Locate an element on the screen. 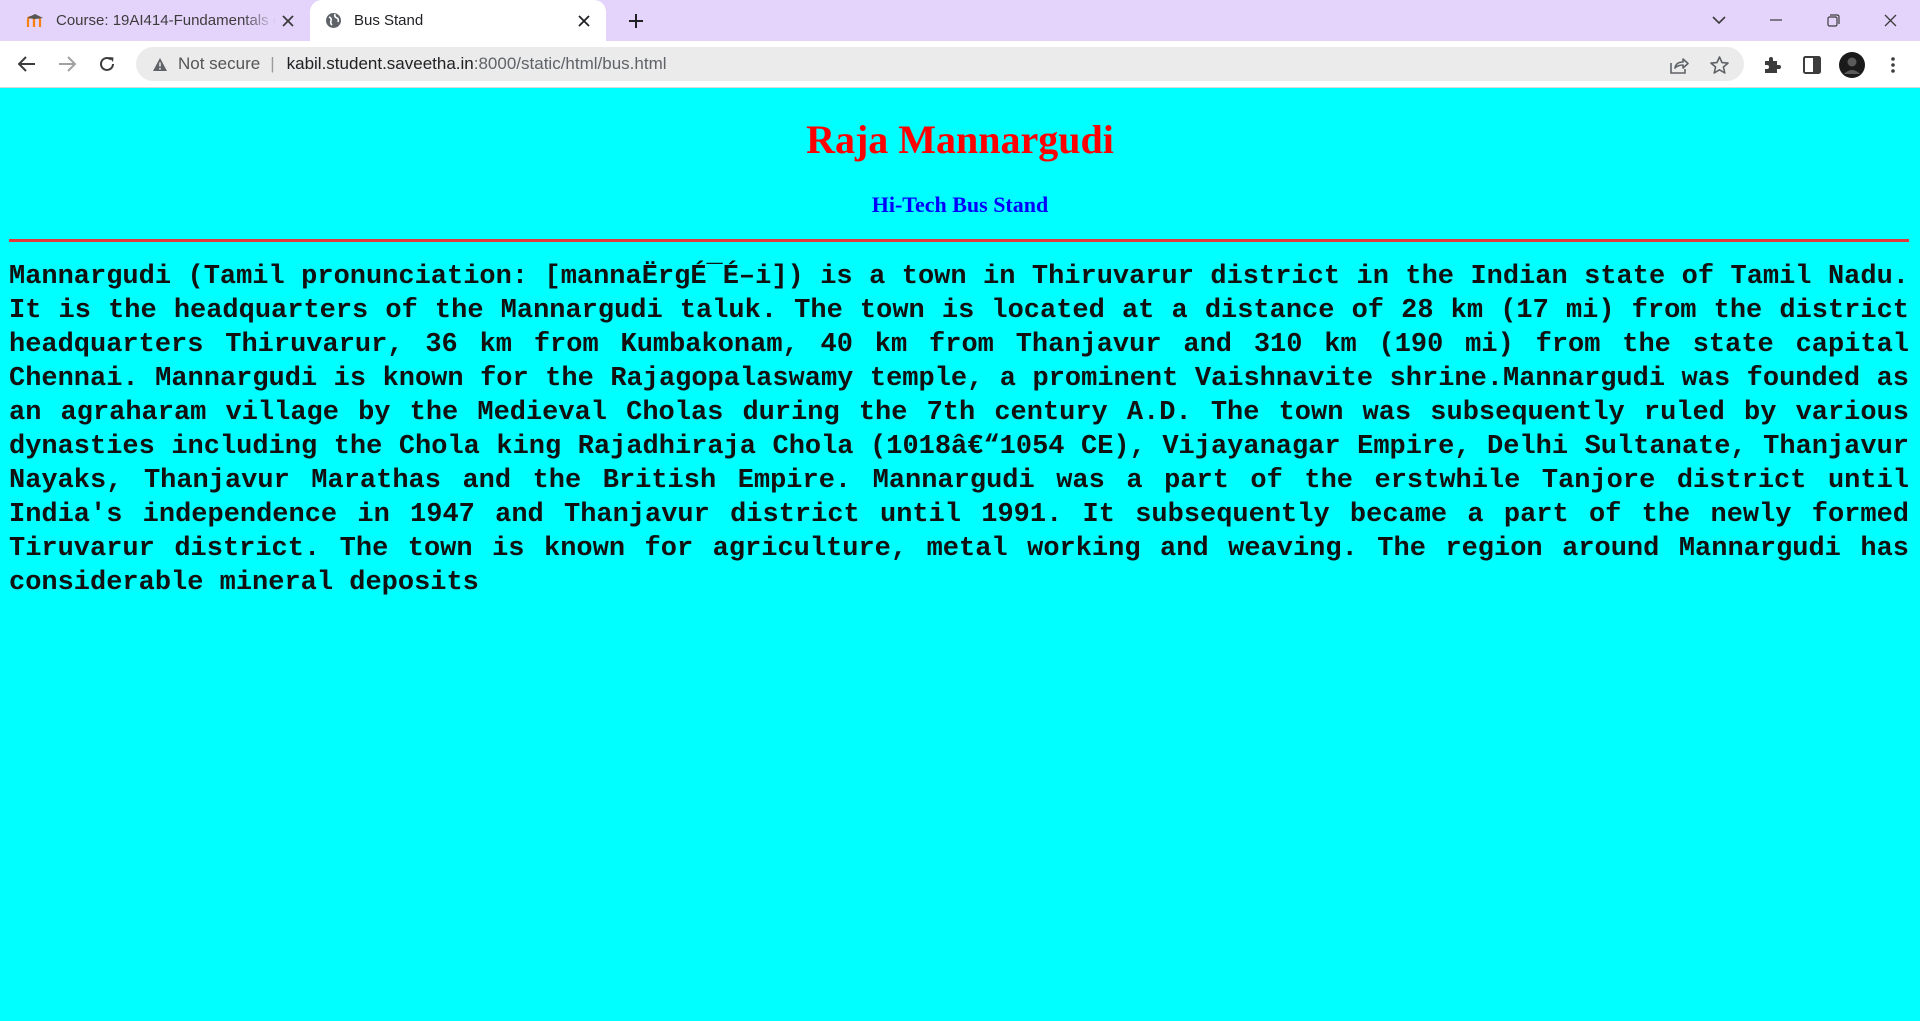 The height and width of the screenshot is (1021, 1920). security-label: Not secure is located at coordinates (219, 64).